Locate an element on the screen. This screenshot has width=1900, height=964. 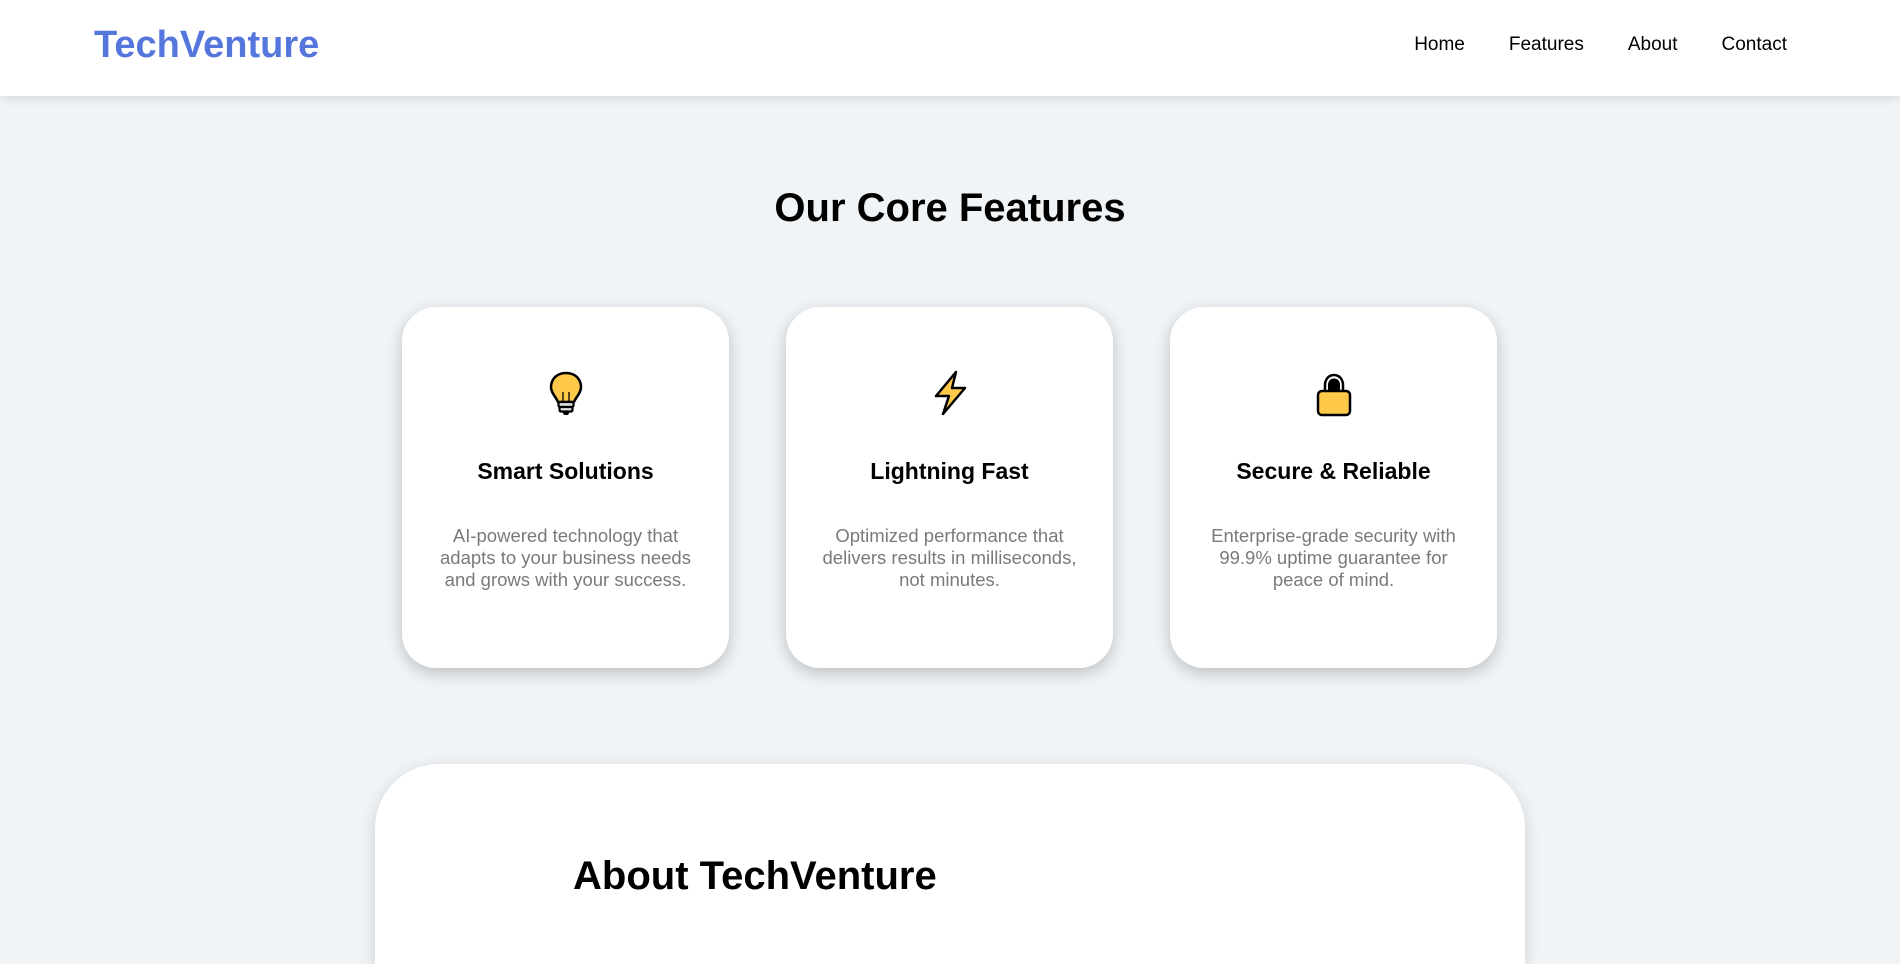
logo: TechVenture is located at coordinates (206, 45).